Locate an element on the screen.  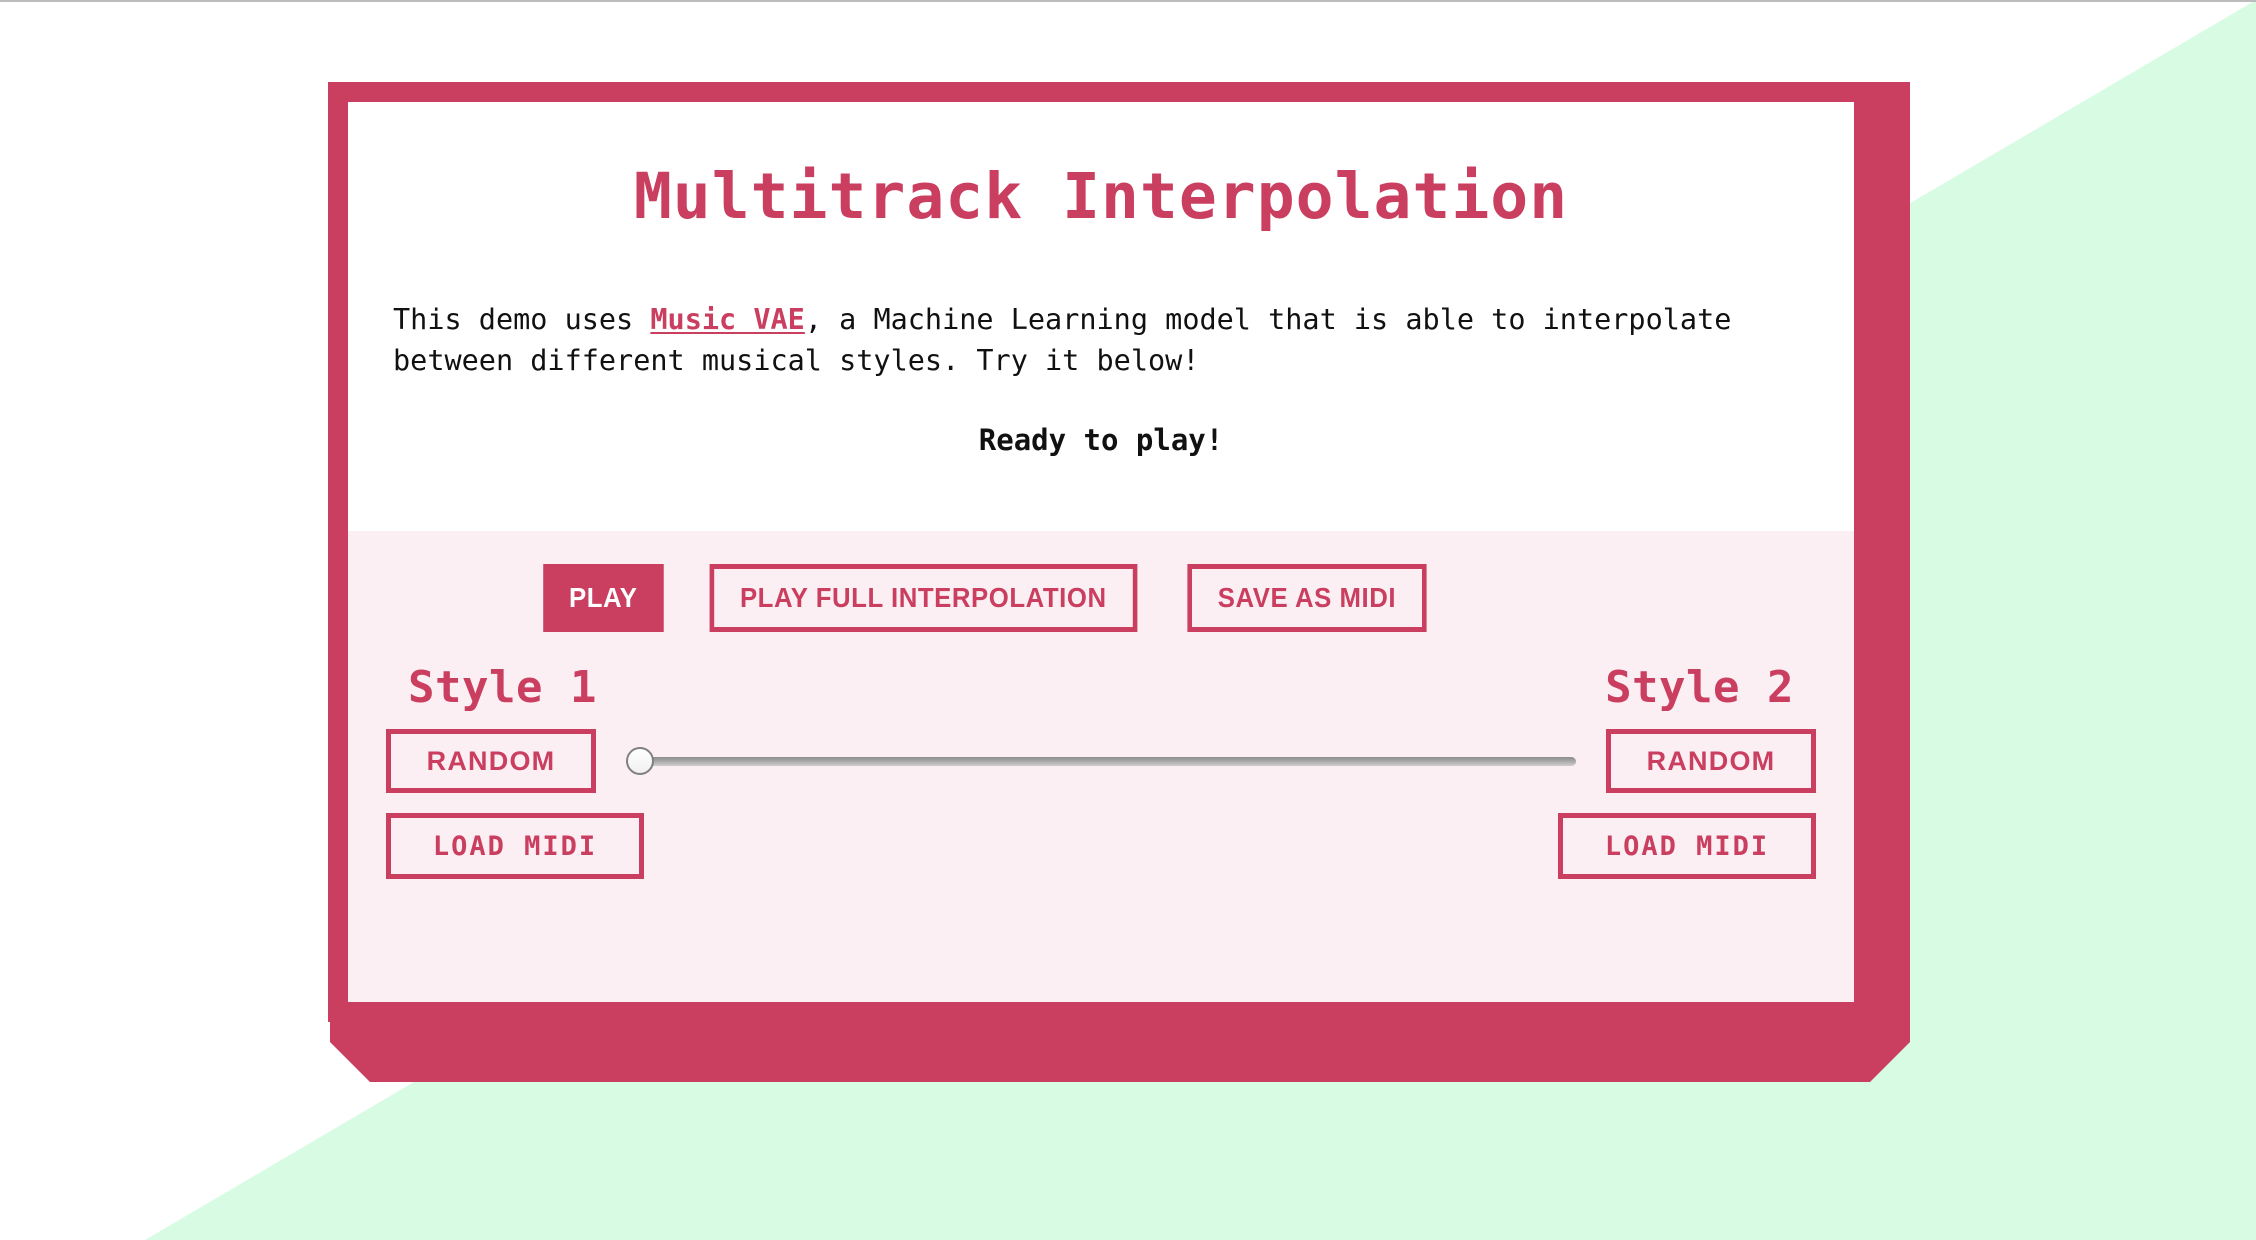
page-title: Multitrack Interpolation is located at coordinates (1101, 196).